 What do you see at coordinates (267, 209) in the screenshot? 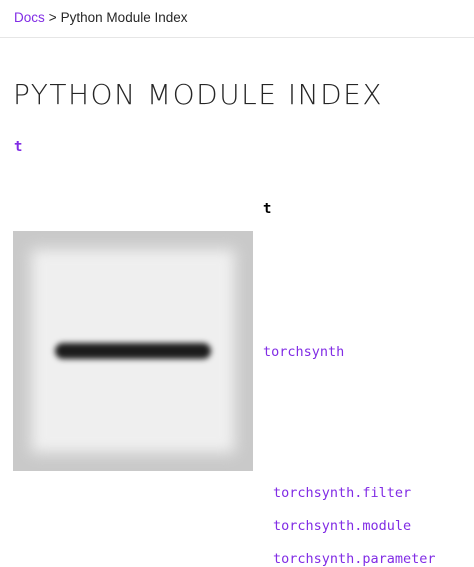
I see `section-letter-heading: t` at bounding box center [267, 209].